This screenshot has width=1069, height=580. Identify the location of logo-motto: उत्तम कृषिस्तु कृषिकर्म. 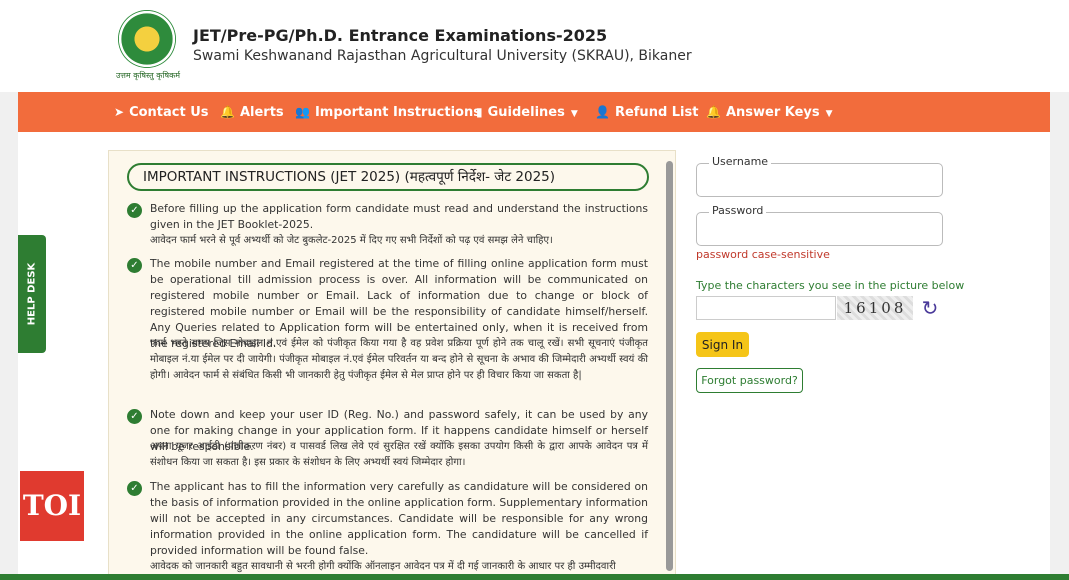
(148, 75).